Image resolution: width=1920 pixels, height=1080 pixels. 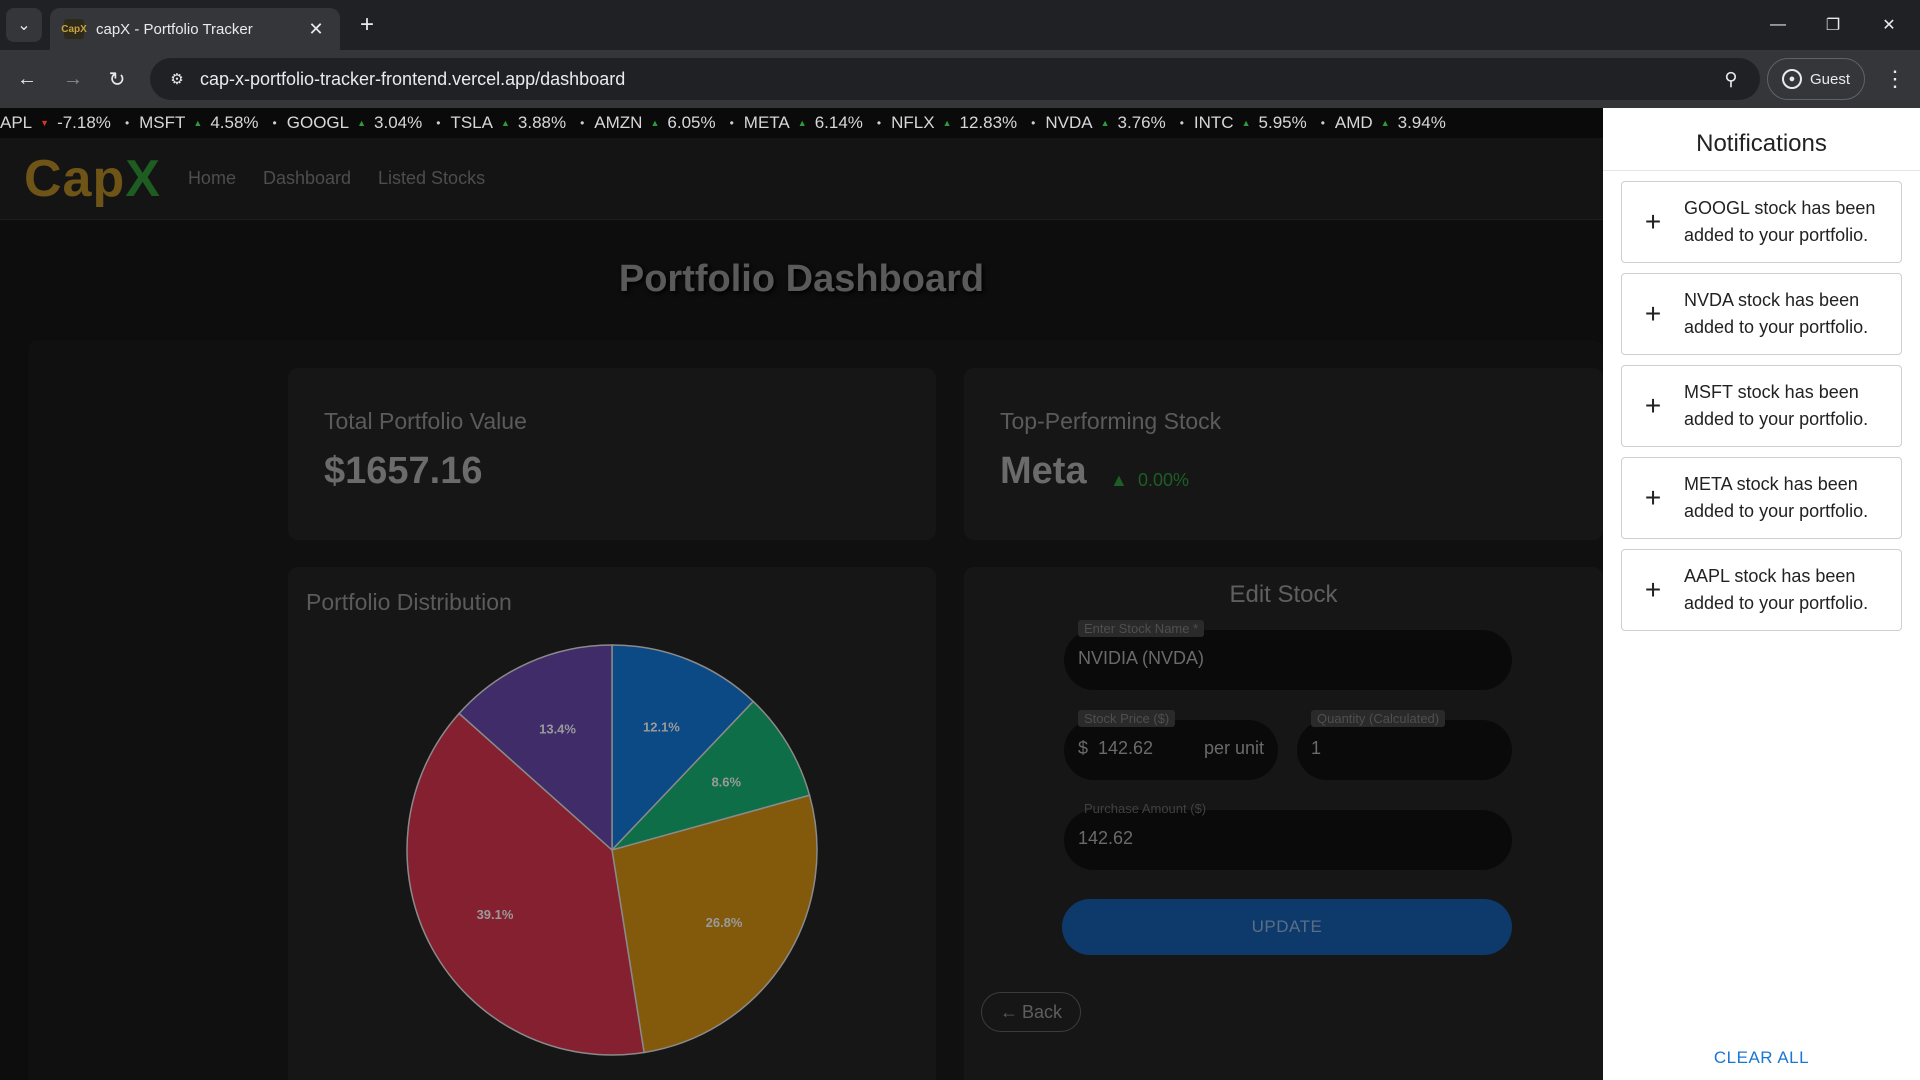 I want to click on new-tab-button: +, so click(x=367, y=25).